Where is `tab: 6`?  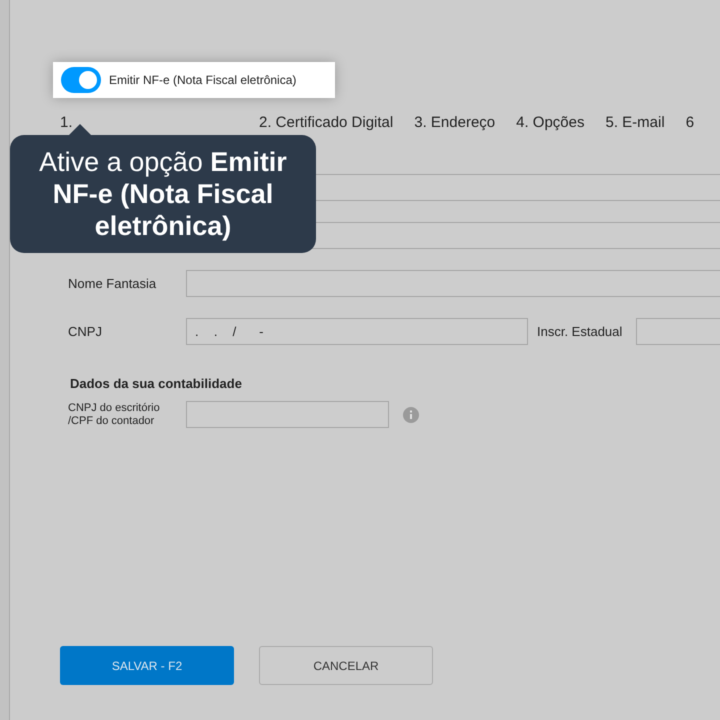
tab: 6 is located at coordinates (690, 124).